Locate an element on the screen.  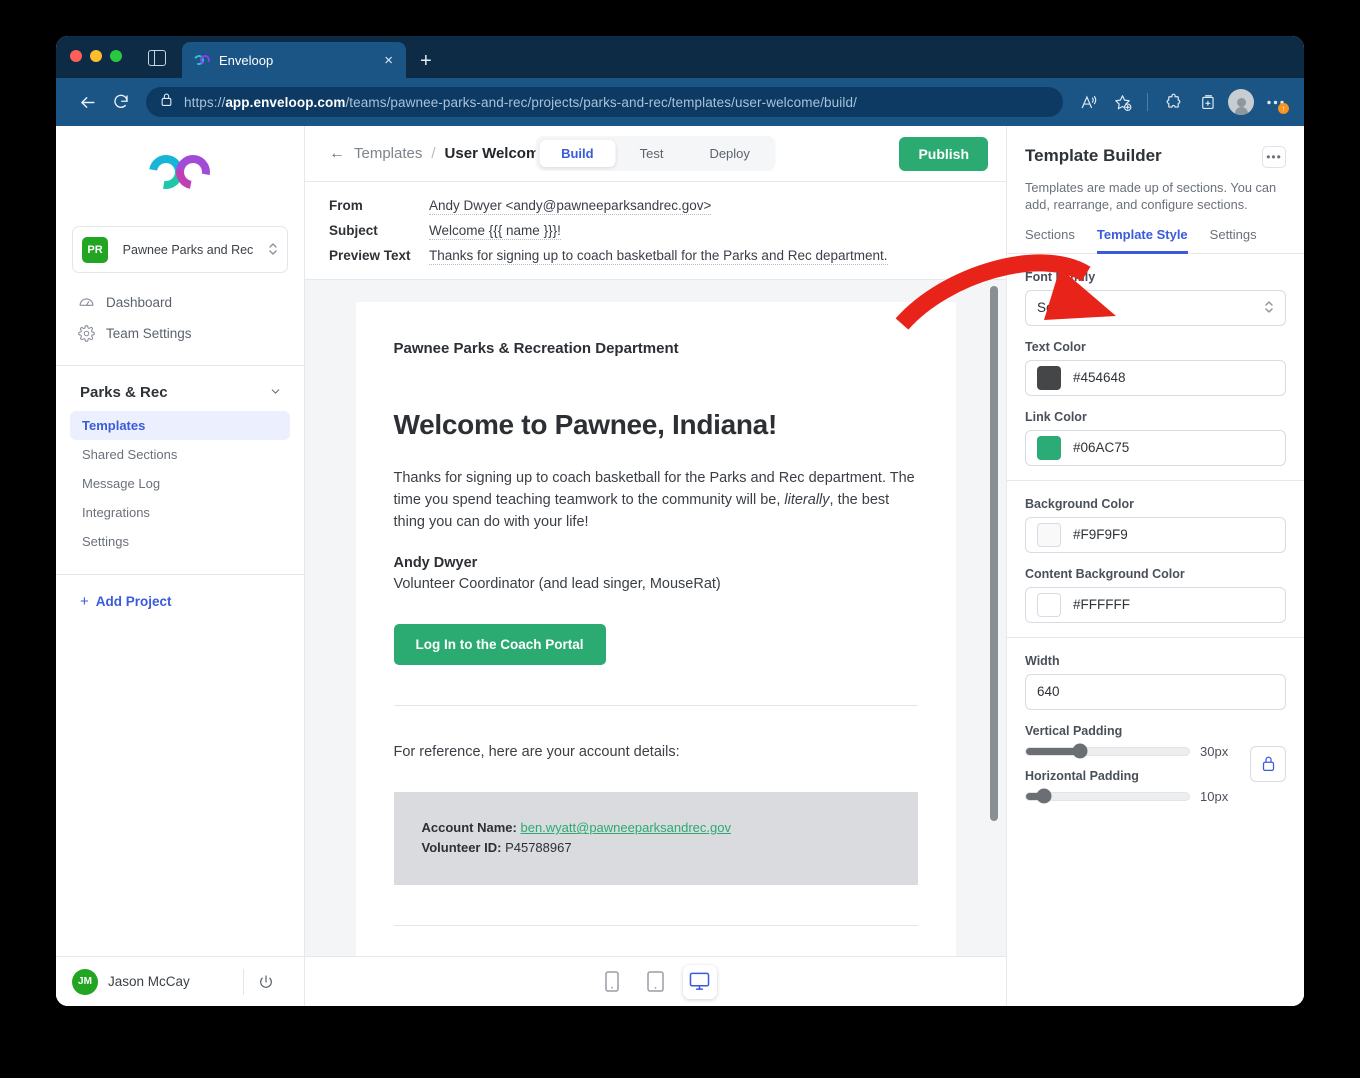
maximize-window-button is located at coordinates (116, 56).